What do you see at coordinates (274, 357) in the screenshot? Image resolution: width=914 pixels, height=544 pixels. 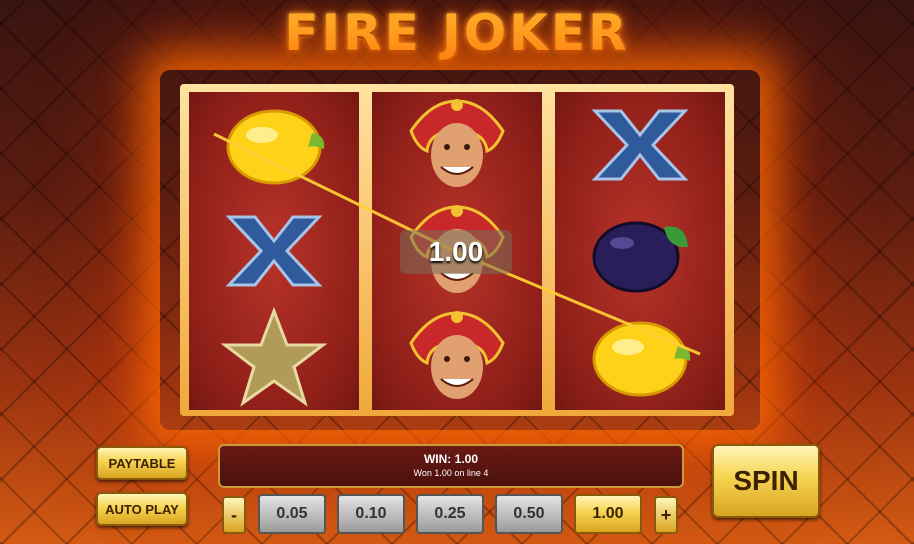 I see `star-icon` at bounding box center [274, 357].